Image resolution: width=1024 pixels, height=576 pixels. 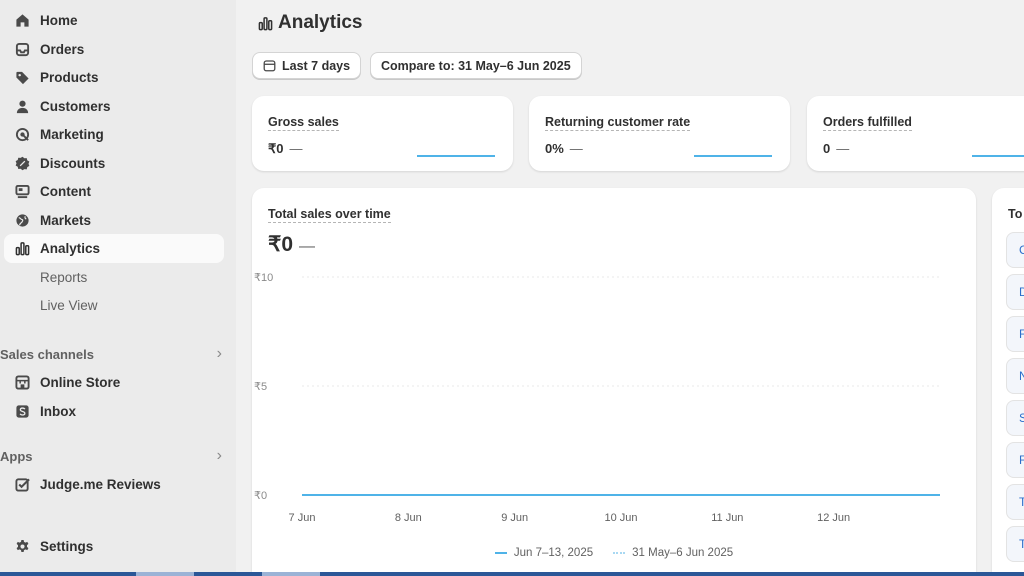 I want to click on sidebar-item-label: Online Store, so click(x=80, y=382).